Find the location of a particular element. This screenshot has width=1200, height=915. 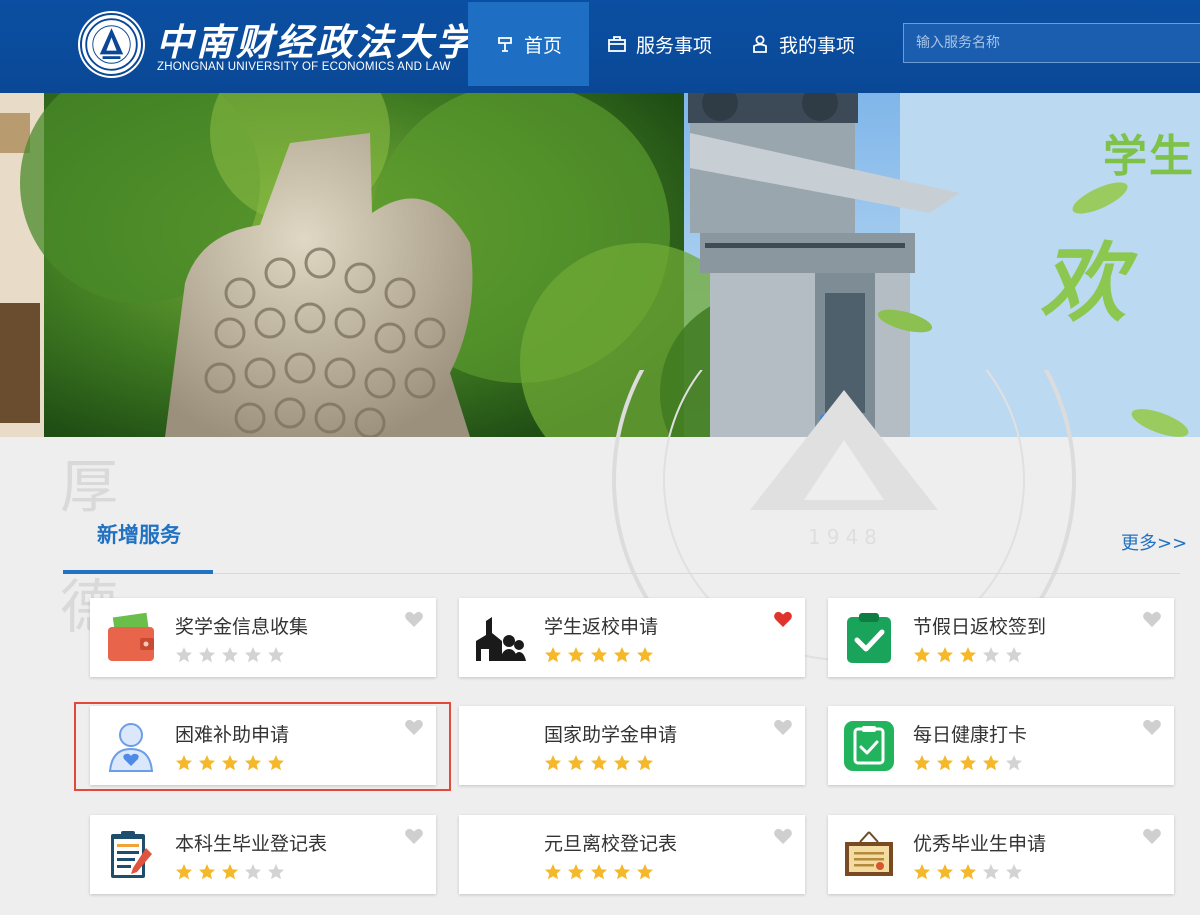

banner-title: 学生 is located at coordinates (1149, 152).